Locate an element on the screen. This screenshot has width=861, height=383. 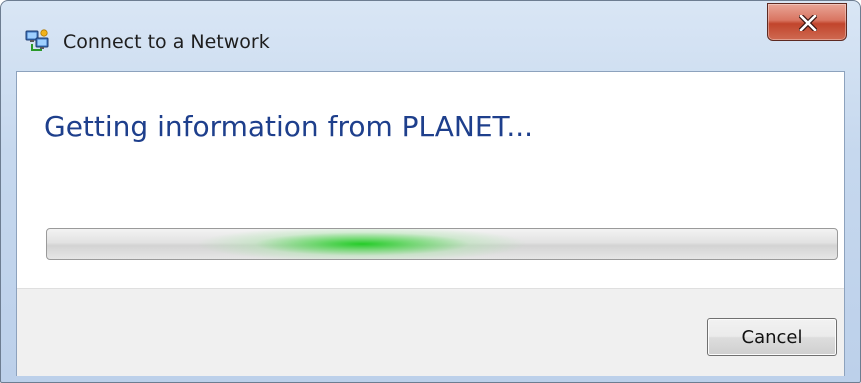
progress-bar is located at coordinates (442, 244).